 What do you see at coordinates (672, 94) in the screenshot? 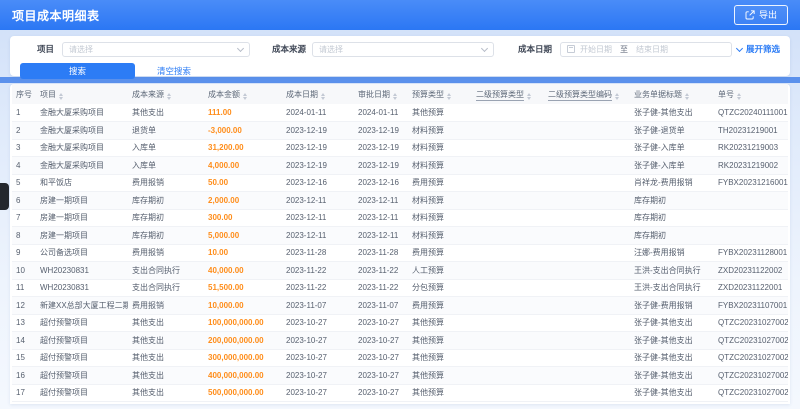
I see `column-header-doc_title: 业务单据标题` at bounding box center [672, 94].